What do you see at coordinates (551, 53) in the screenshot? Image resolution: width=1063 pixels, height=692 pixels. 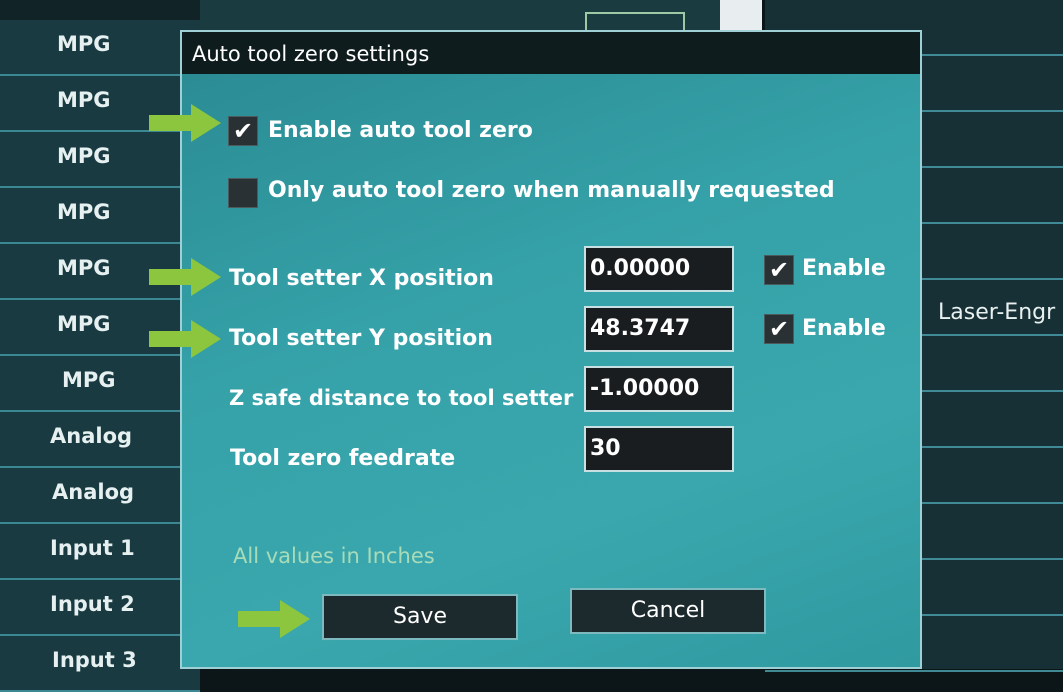 I see `dialog-title: Auto tool zero settings` at bounding box center [551, 53].